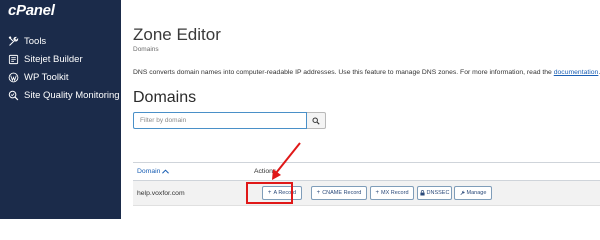 This screenshot has height=240, width=600. Describe the element at coordinates (265, 171) in the screenshot. I see `column-header-actions: Actions` at that location.